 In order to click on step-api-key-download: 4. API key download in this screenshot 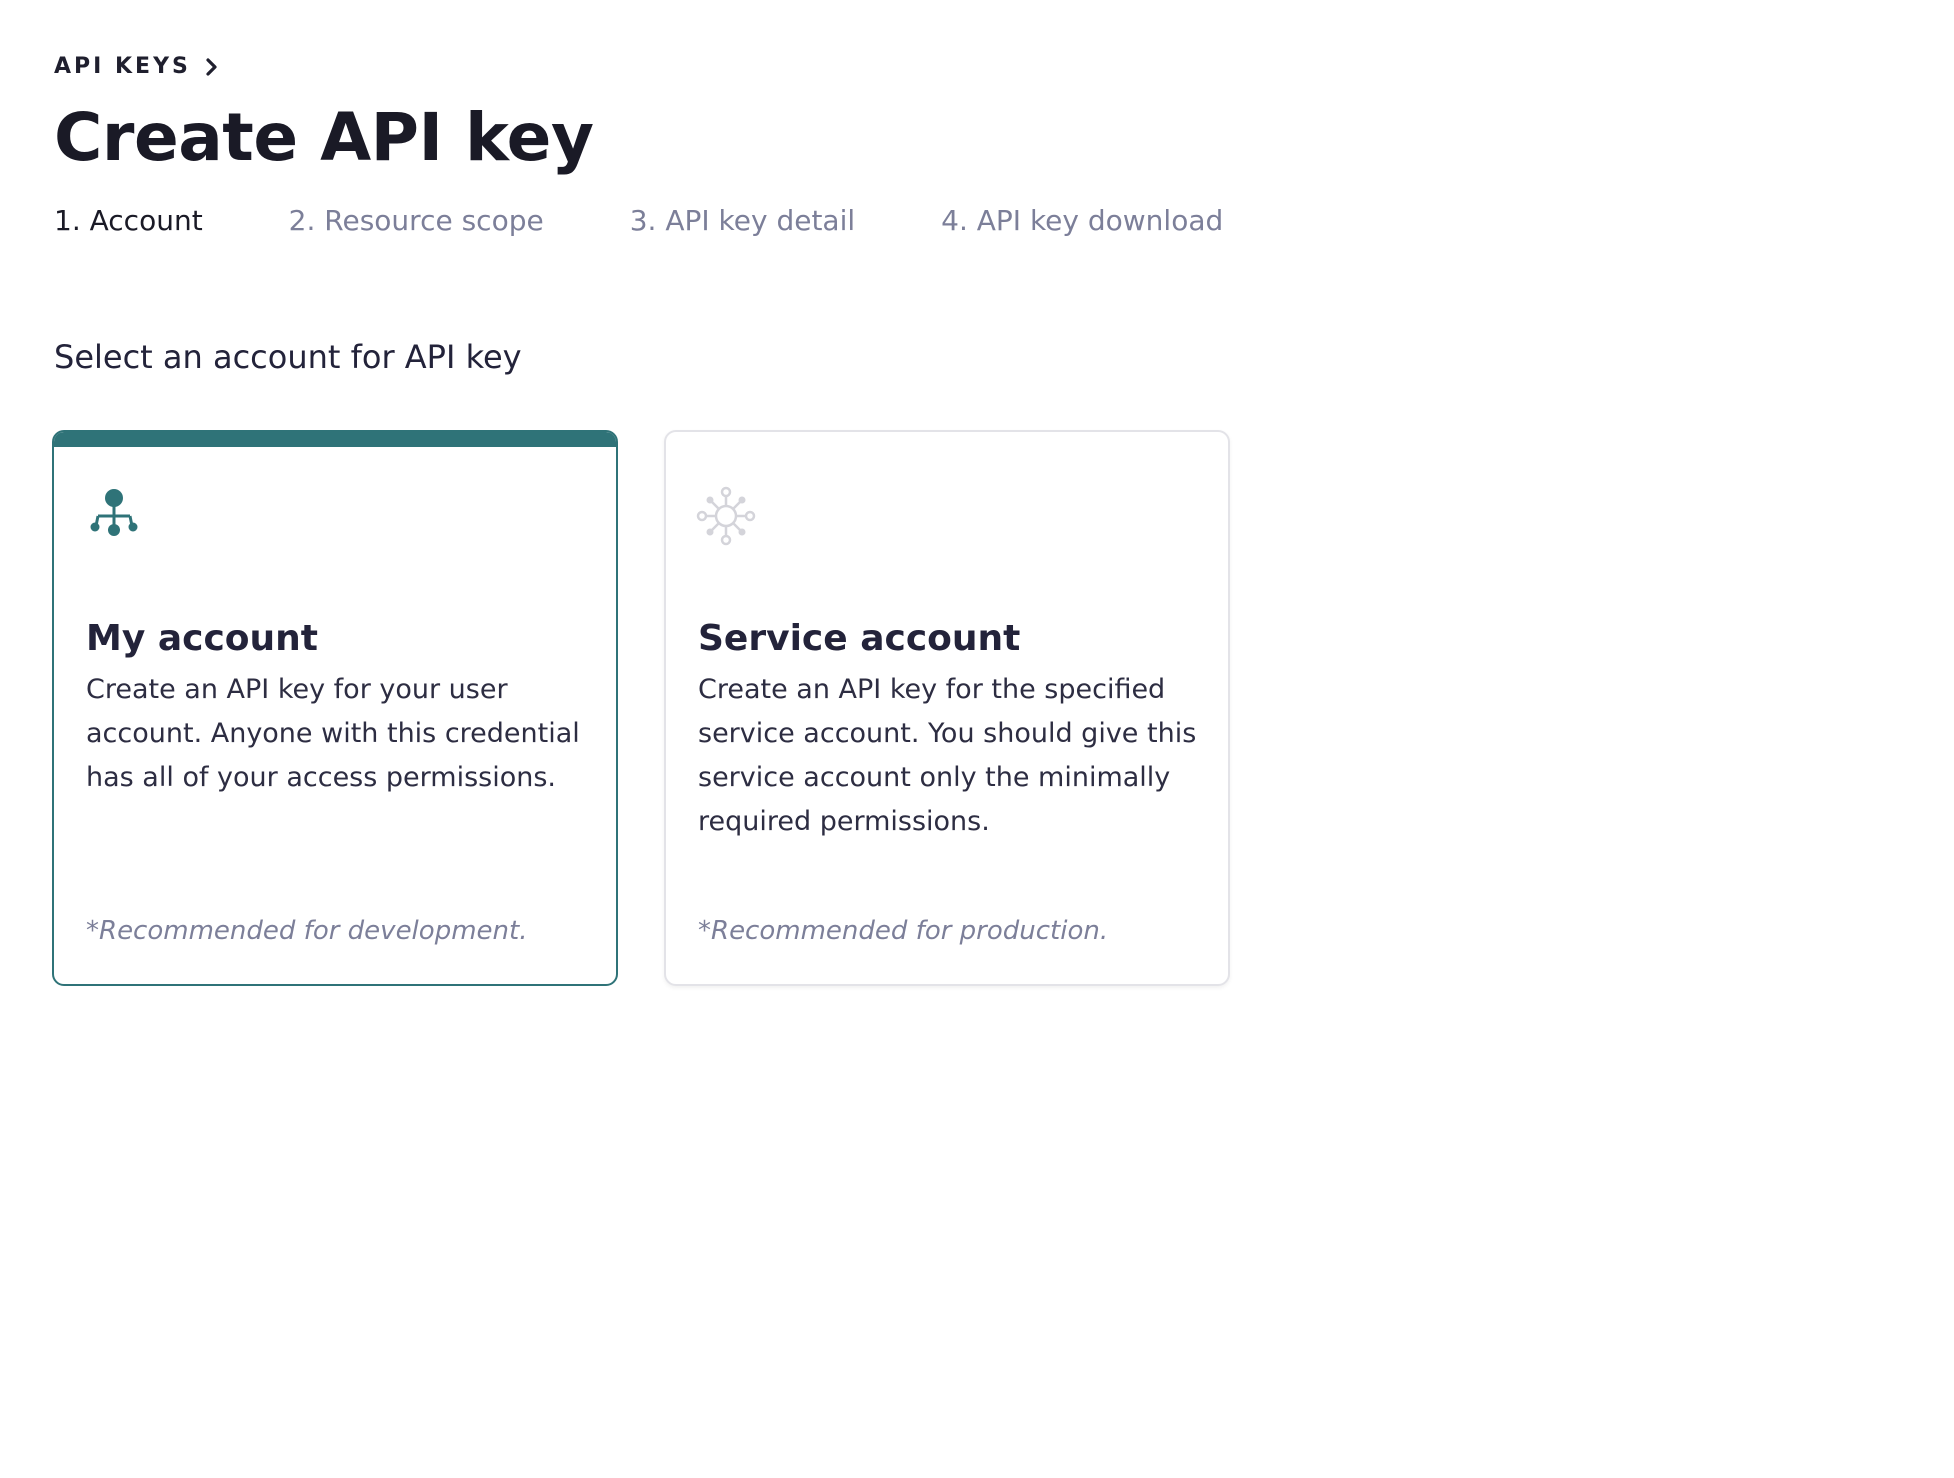, I will do `click(1082, 220)`.